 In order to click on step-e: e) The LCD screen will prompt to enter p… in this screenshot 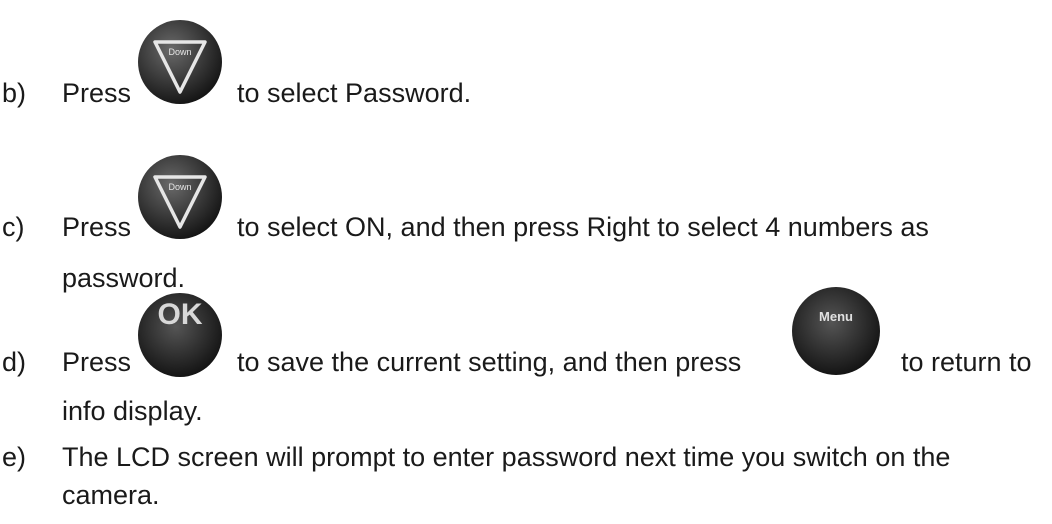, I will do `click(526, 457)`.